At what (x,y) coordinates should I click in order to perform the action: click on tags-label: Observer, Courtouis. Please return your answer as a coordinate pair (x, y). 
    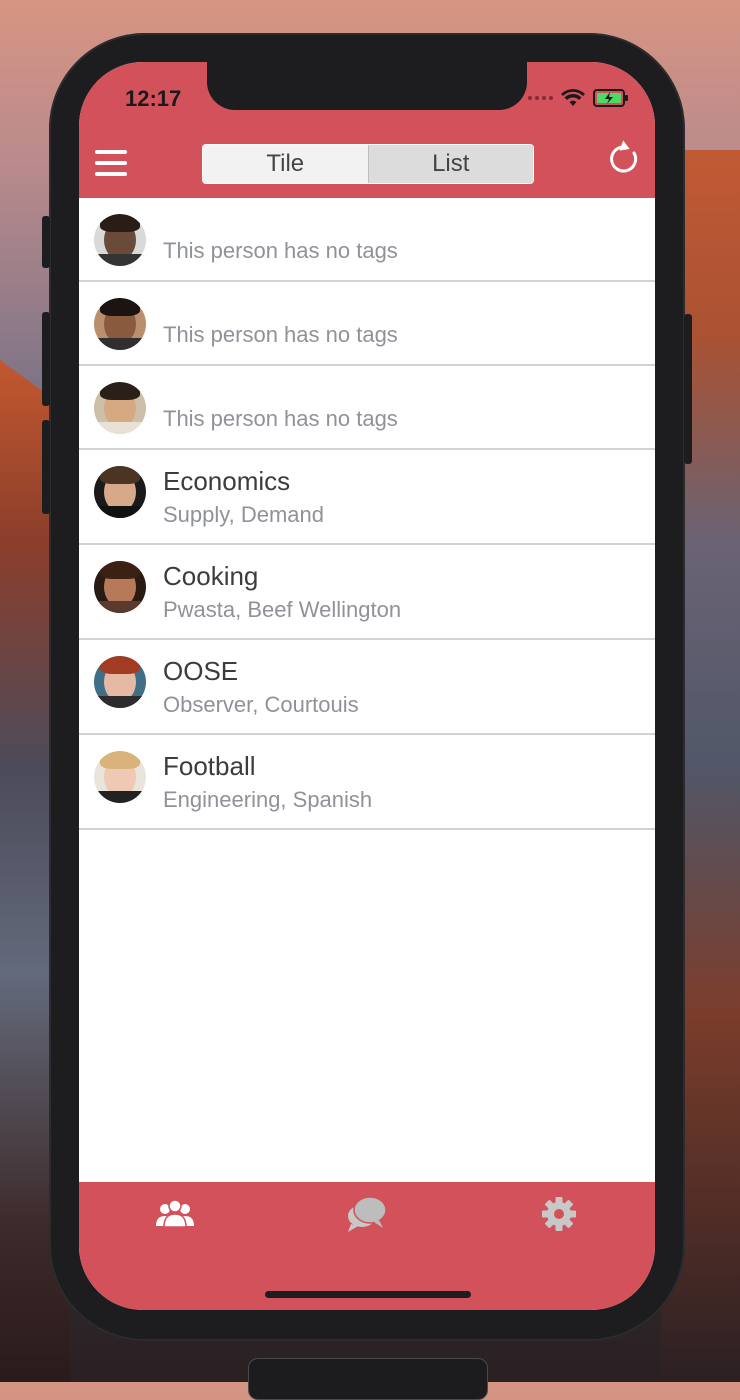
    Looking at the image, I should click on (261, 704).